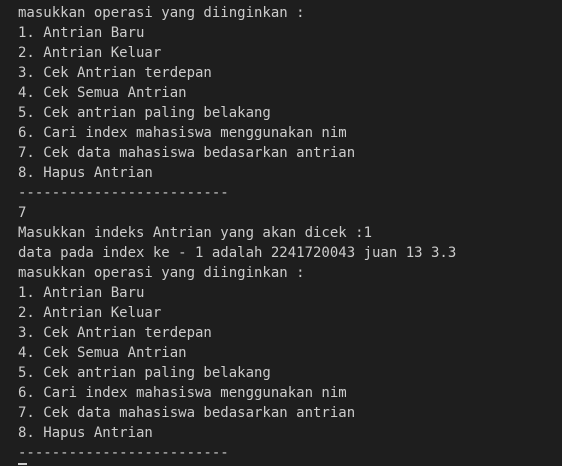  Describe the element at coordinates (22, 213) in the screenshot. I see `user-input-choice: 7` at that location.